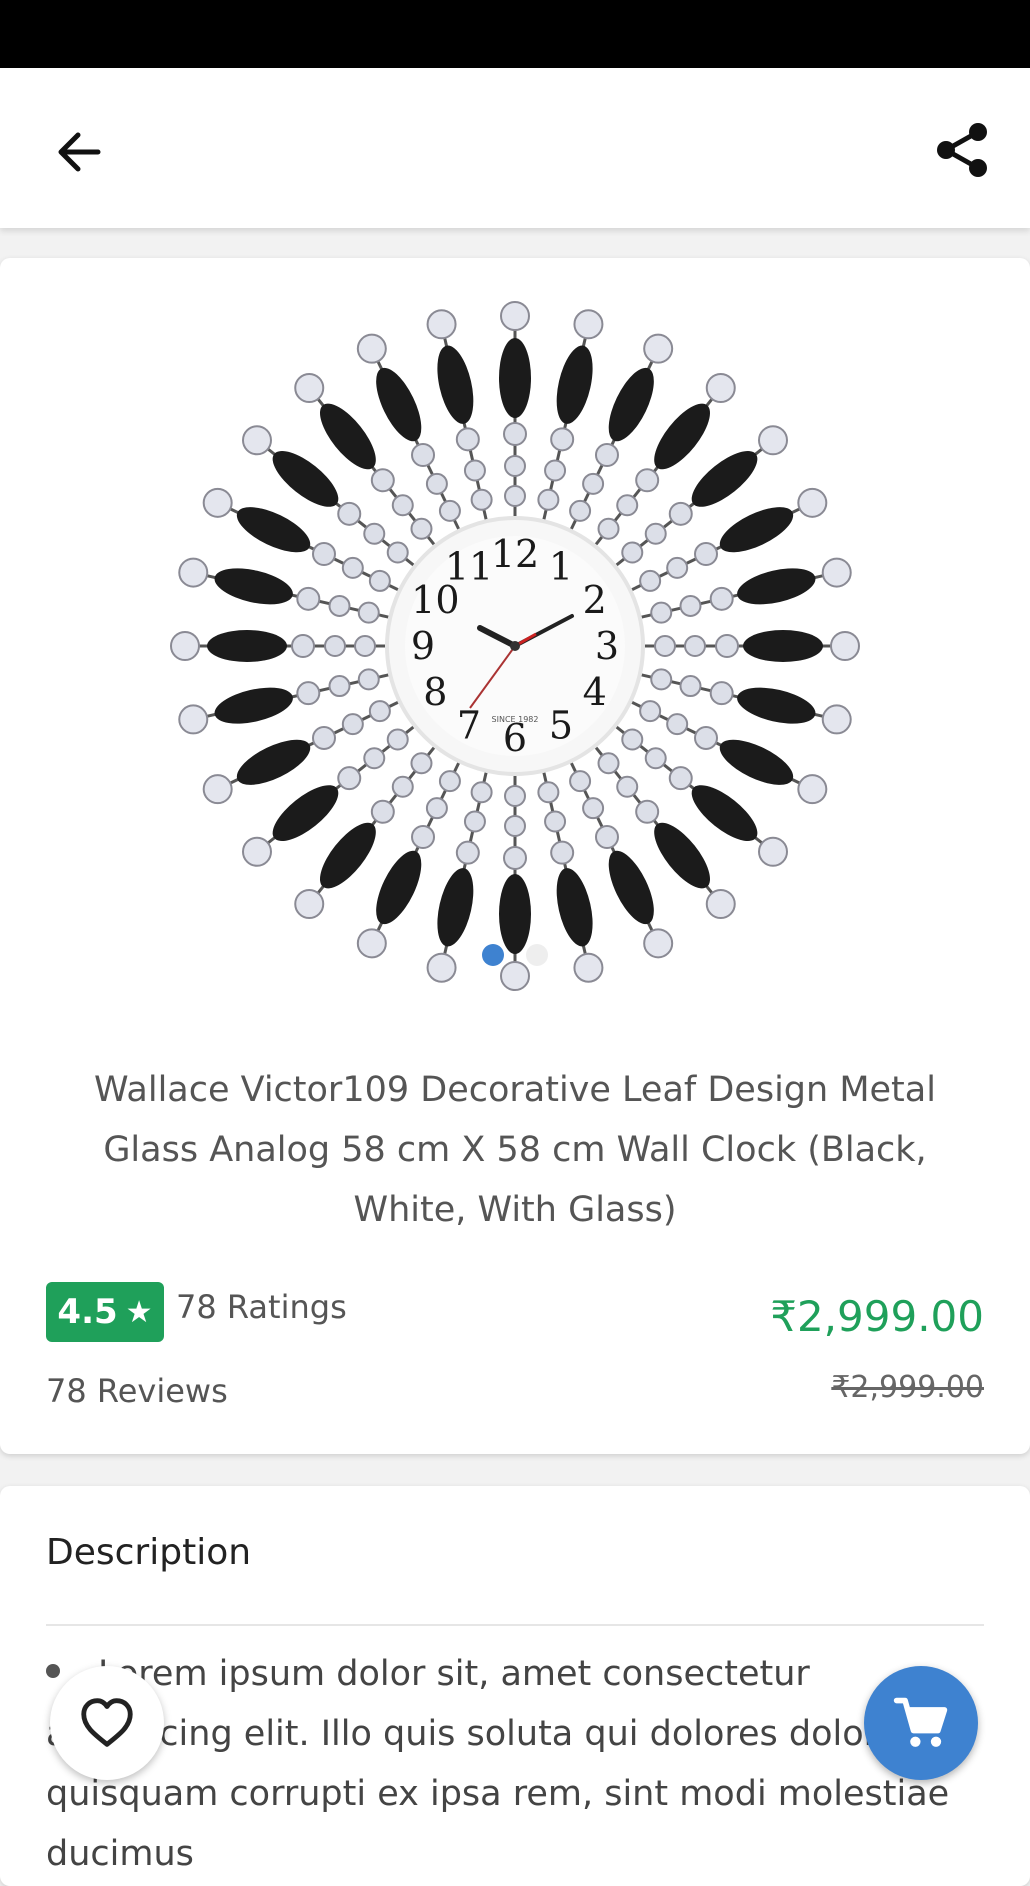 The height and width of the screenshot is (1886, 1030). I want to click on heart-outline-icon, so click(107, 1722).